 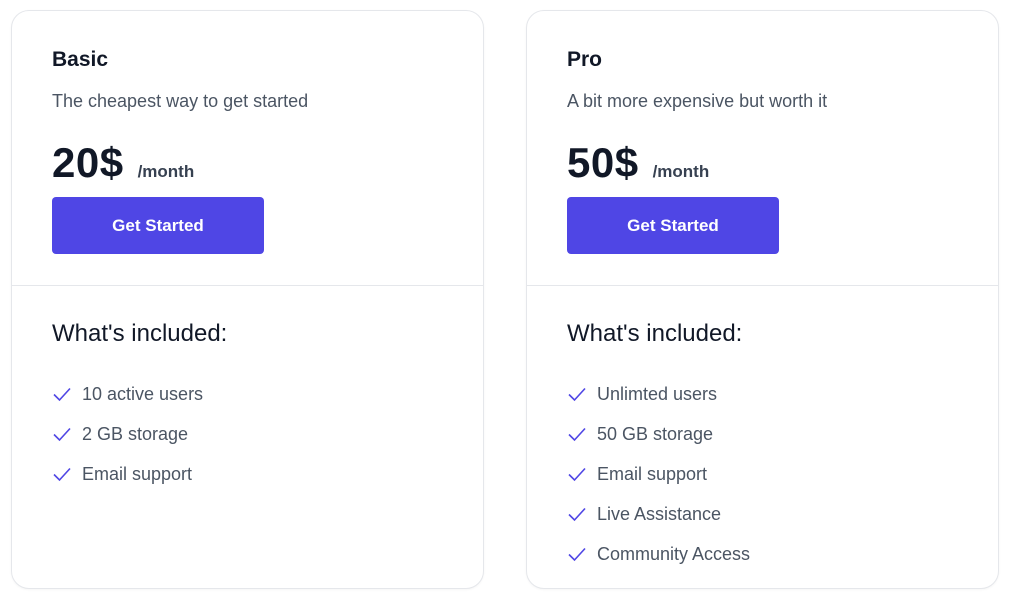 What do you see at coordinates (674, 553) in the screenshot?
I see `feature-label: Community Access` at bounding box center [674, 553].